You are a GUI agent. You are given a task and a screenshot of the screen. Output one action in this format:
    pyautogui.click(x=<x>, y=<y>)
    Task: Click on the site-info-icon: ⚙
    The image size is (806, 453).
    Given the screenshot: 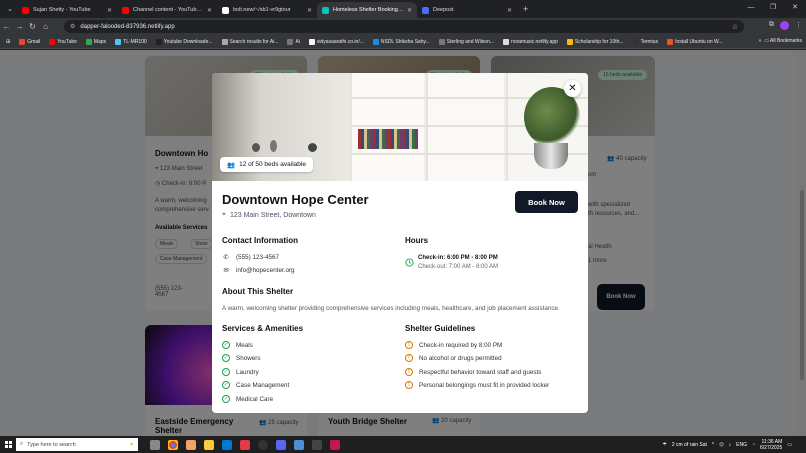 What is the action you would take?
    pyautogui.click(x=72, y=26)
    